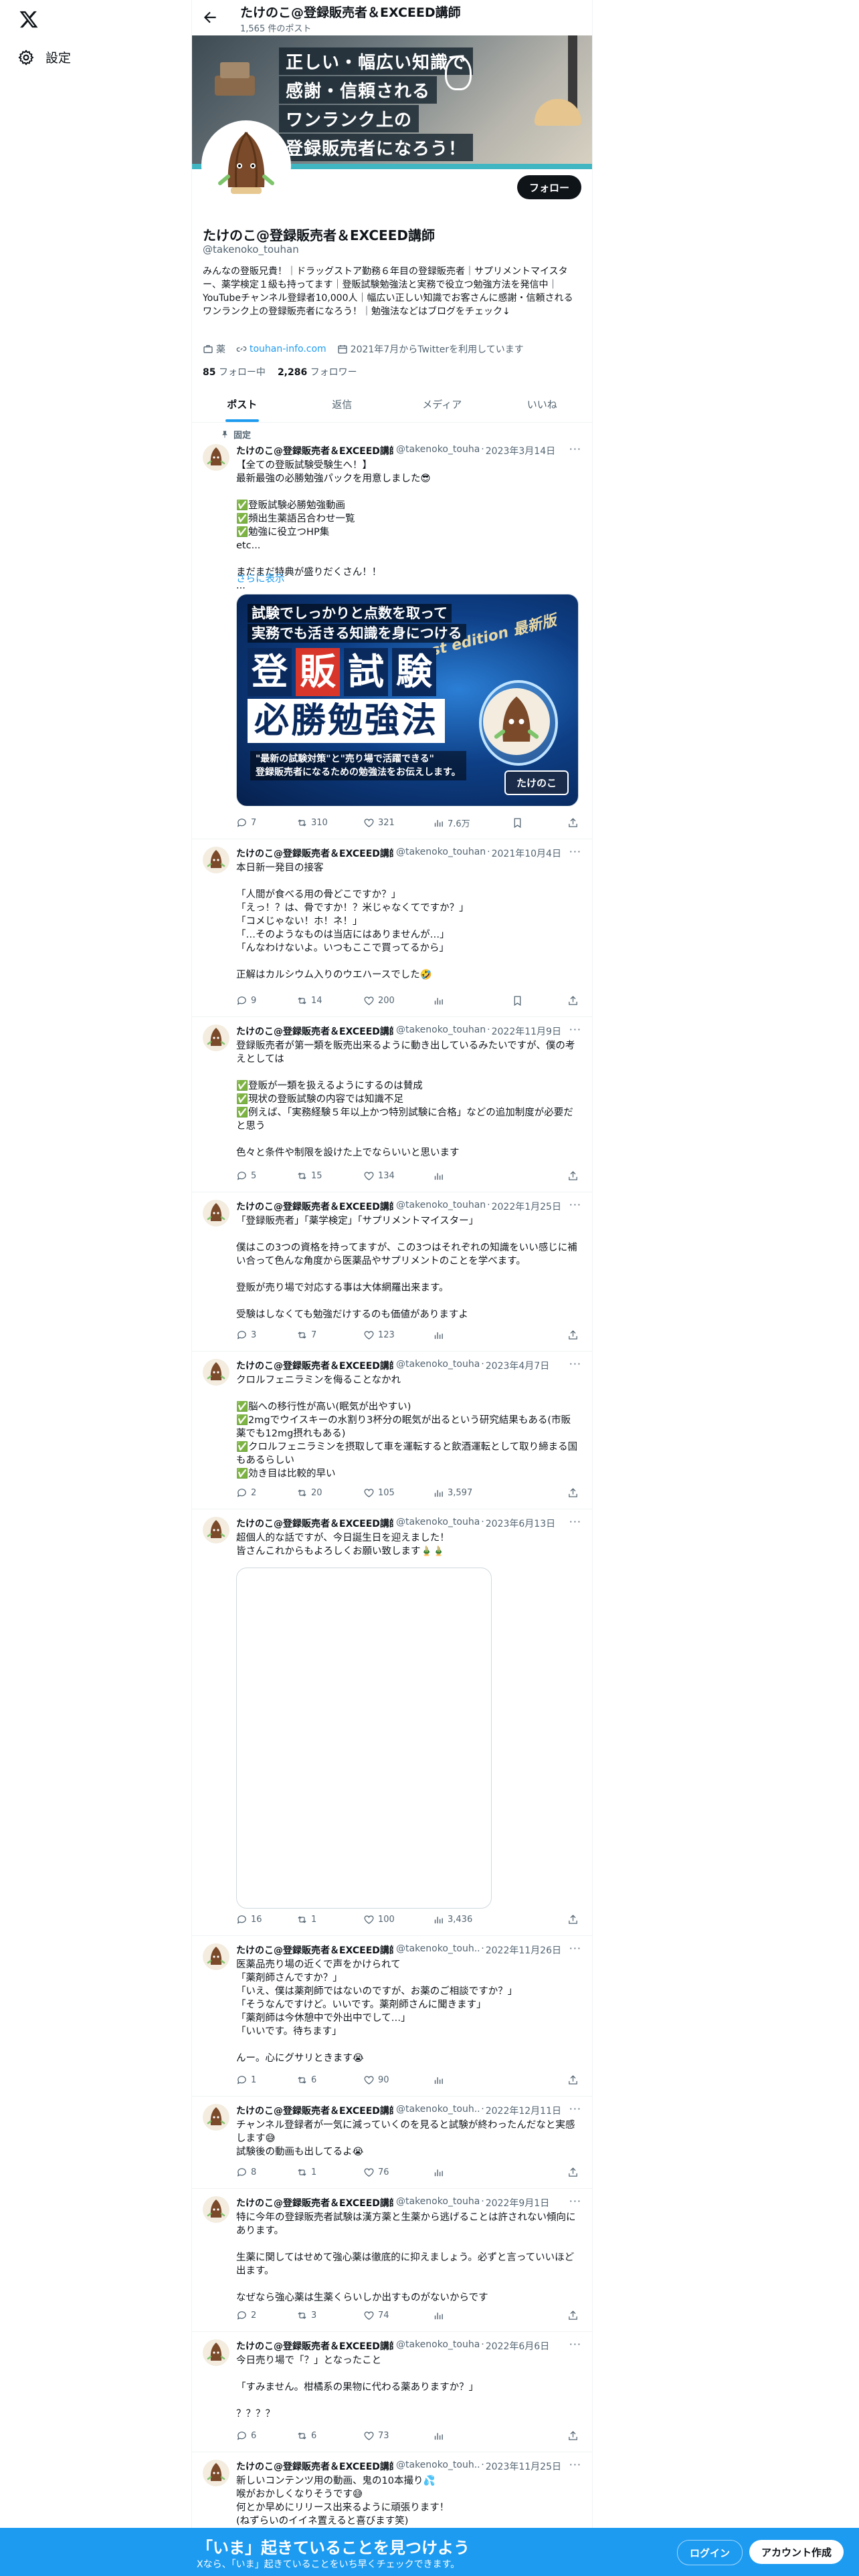 This screenshot has height=2576, width=859. Describe the element at coordinates (29, 19) in the screenshot. I see `x-logo-icon` at that location.